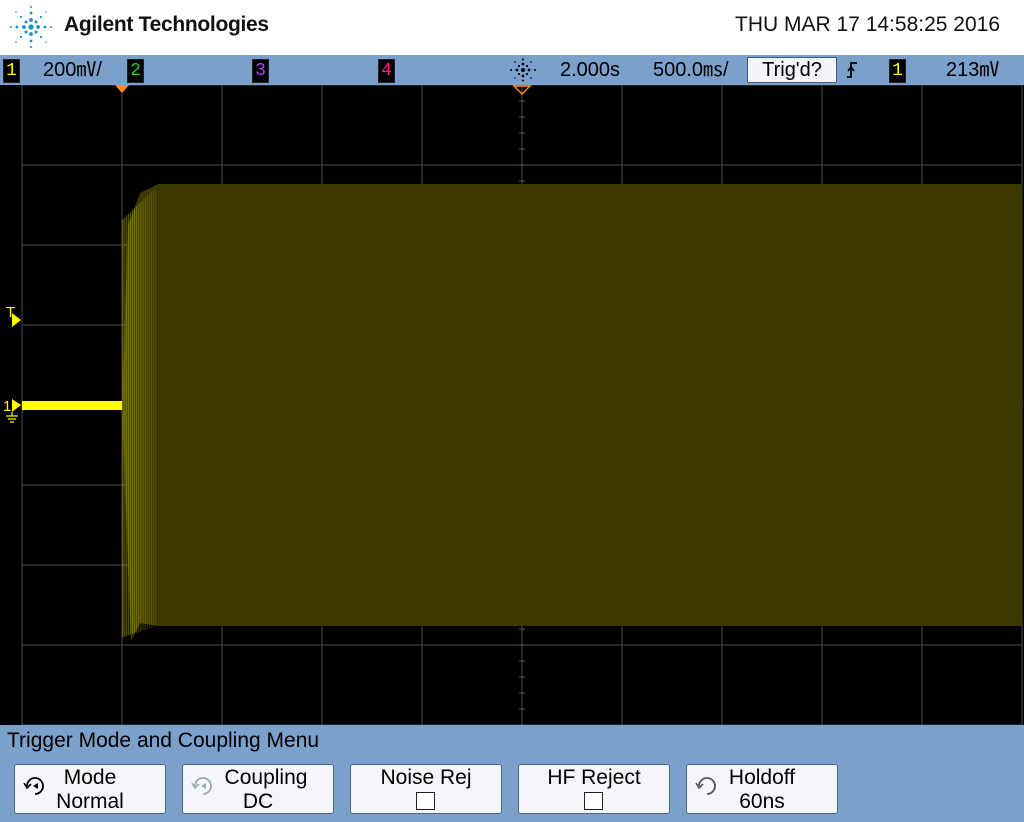 The image size is (1024, 822). What do you see at coordinates (425, 801) in the screenshot?
I see `noise-rej-checkbox` at bounding box center [425, 801].